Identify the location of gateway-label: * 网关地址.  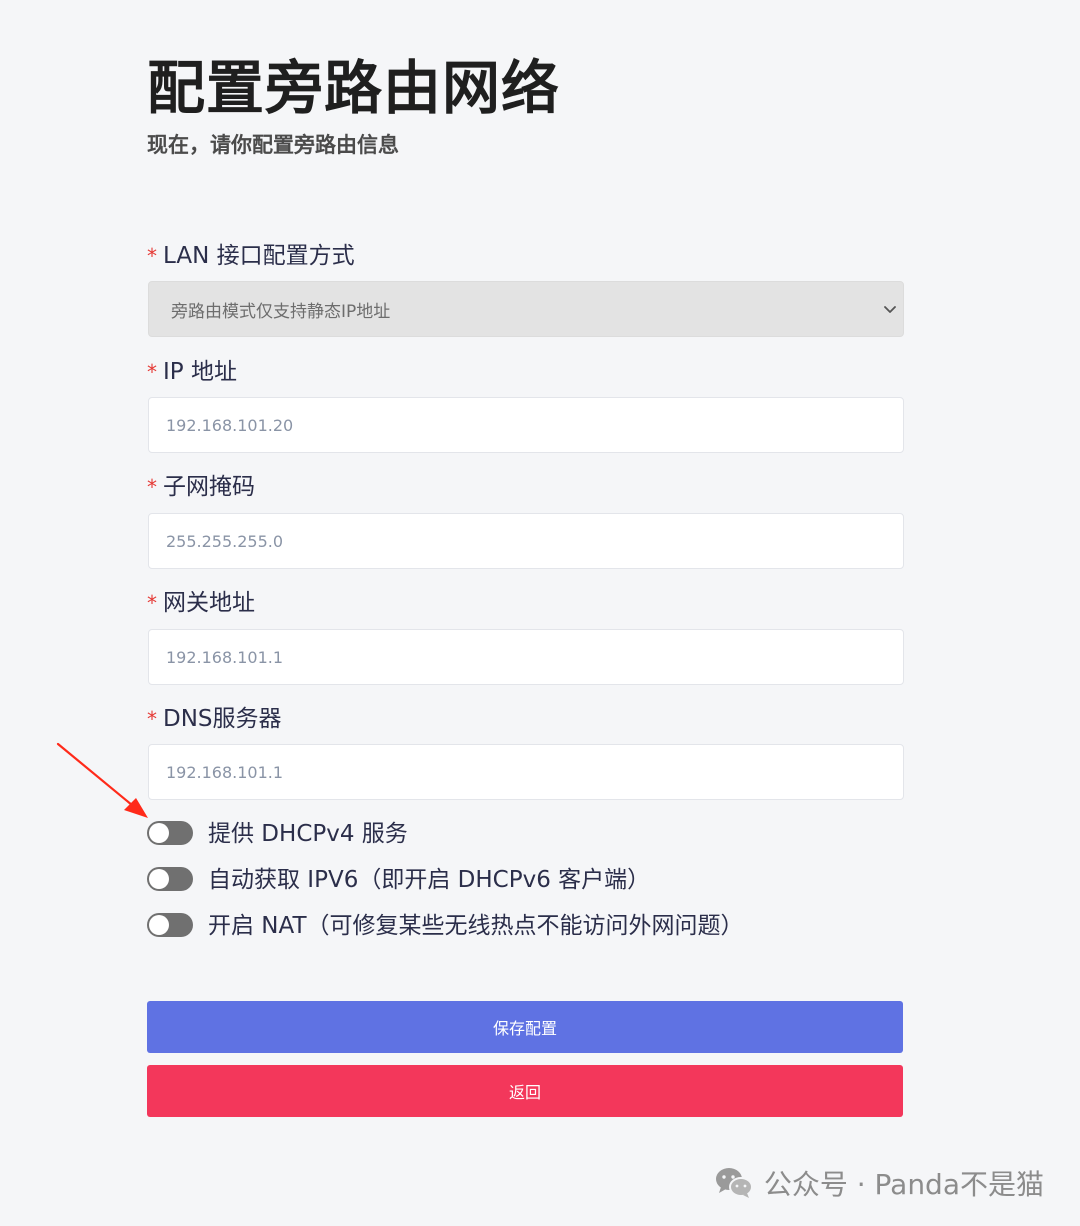
(201, 603).